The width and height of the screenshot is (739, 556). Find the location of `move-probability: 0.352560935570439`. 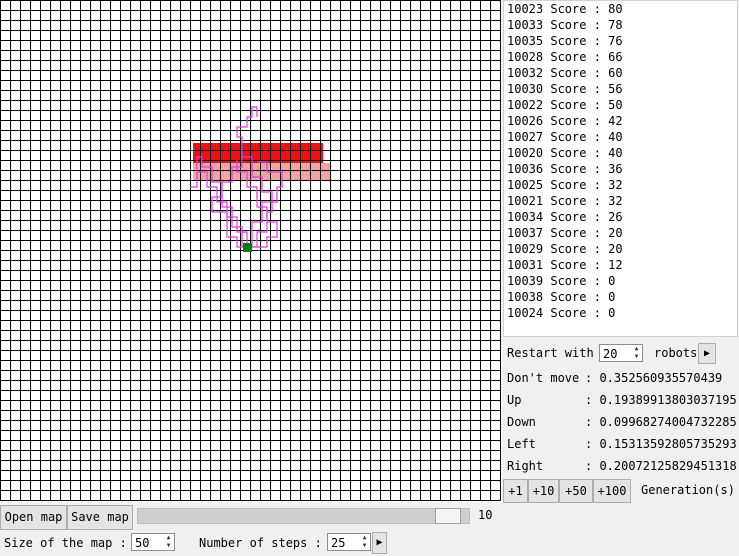

move-probability: 0.352560935570439 is located at coordinates (661, 378).